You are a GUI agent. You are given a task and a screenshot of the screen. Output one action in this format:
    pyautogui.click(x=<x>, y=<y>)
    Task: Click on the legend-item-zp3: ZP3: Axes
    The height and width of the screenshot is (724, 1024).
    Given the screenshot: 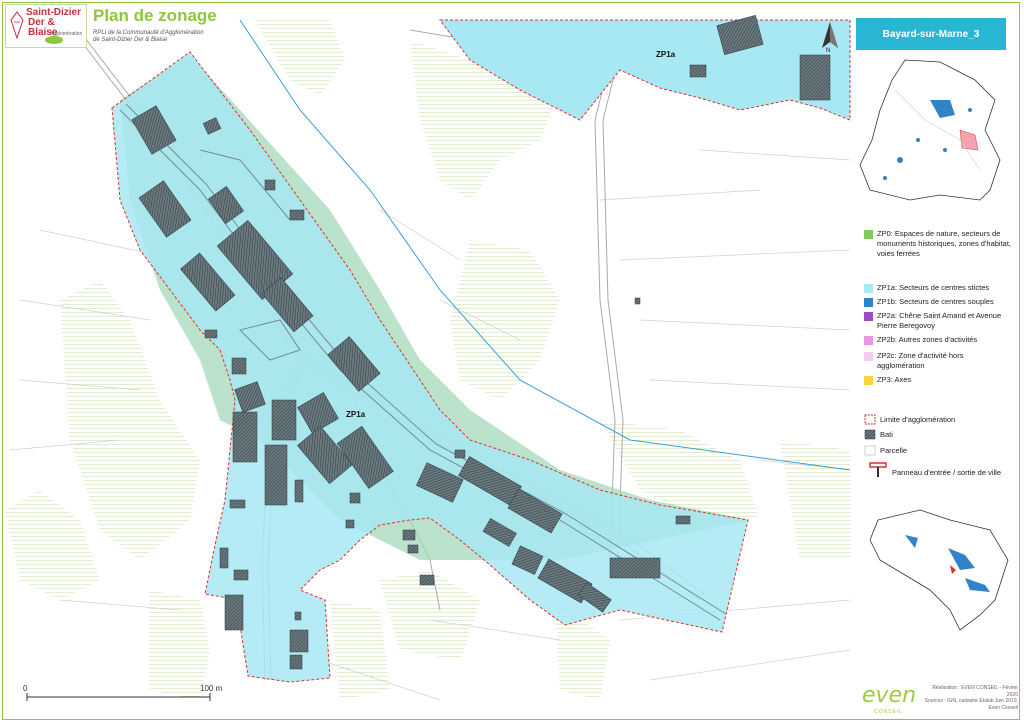 What is the action you would take?
    pyautogui.click(x=938, y=380)
    